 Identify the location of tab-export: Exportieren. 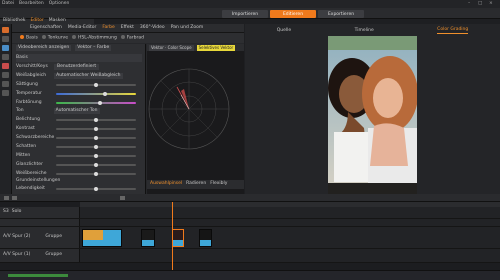
(341, 14).